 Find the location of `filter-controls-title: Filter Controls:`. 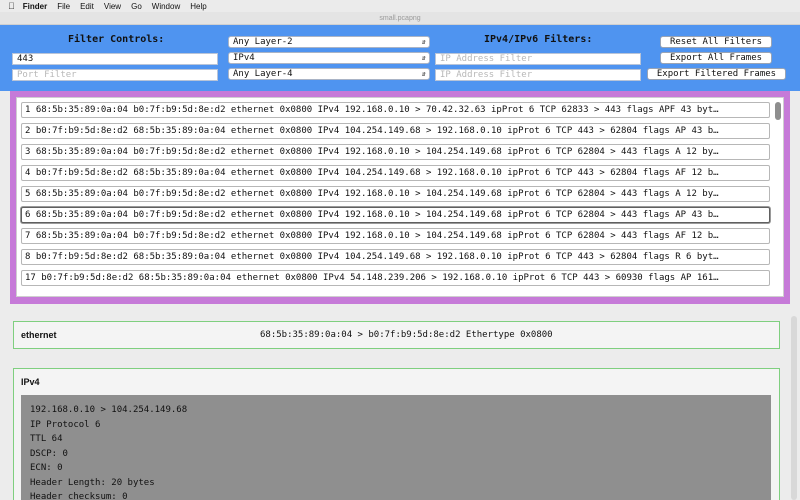

filter-controls-title: Filter Controls: is located at coordinates (116, 39).